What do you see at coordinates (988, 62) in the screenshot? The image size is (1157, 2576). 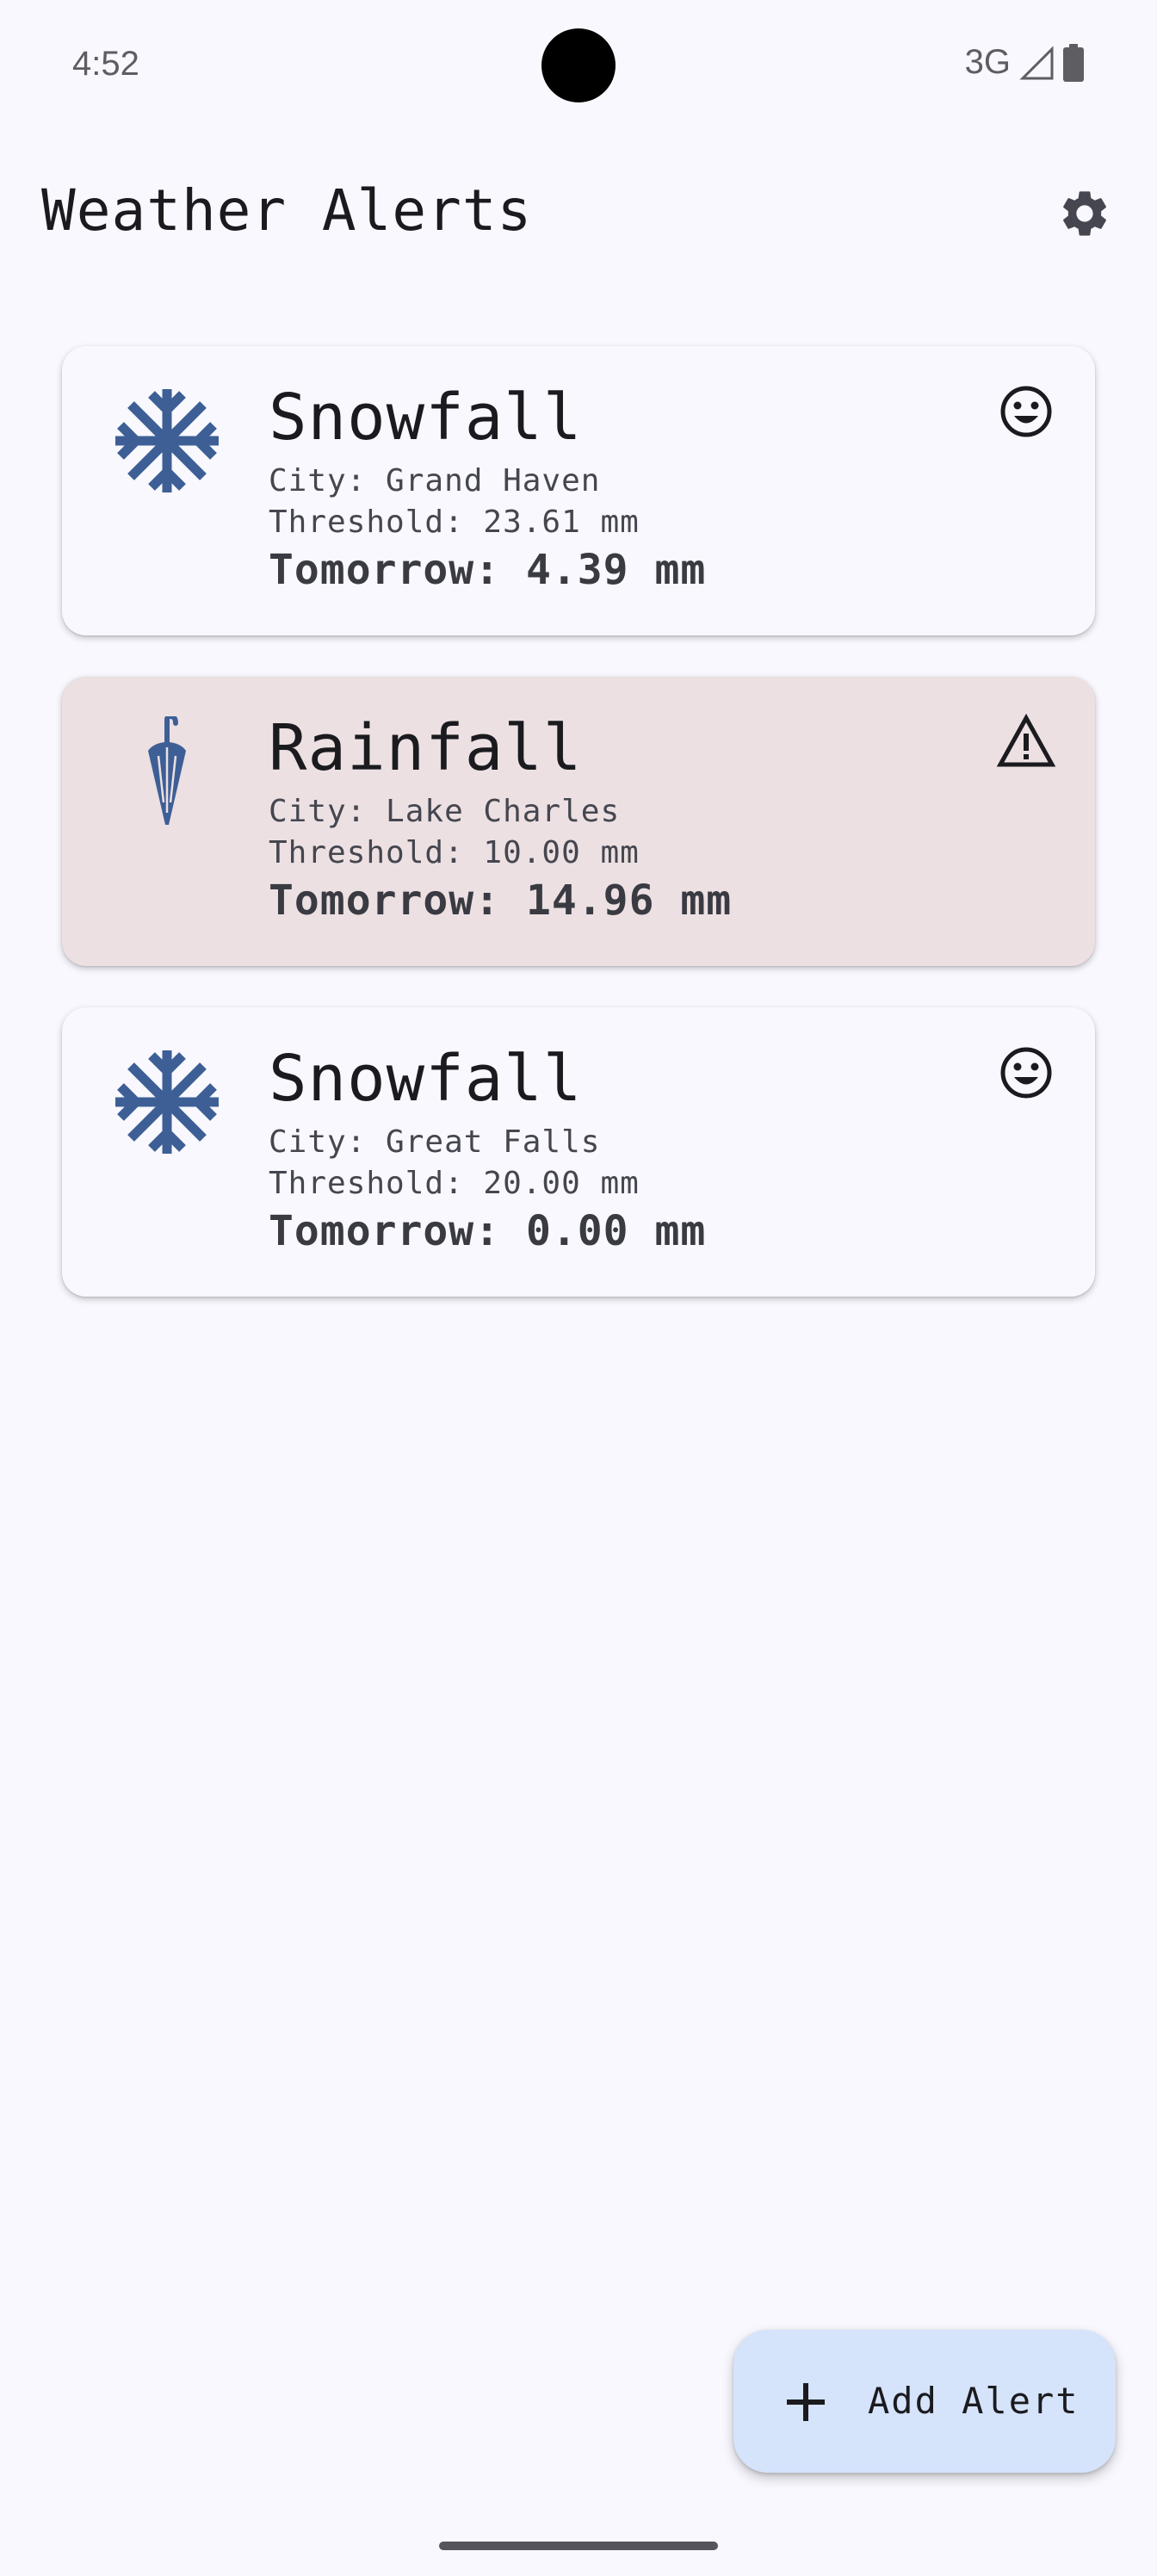 I see `network-type: 3G` at bounding box center [988, 62].